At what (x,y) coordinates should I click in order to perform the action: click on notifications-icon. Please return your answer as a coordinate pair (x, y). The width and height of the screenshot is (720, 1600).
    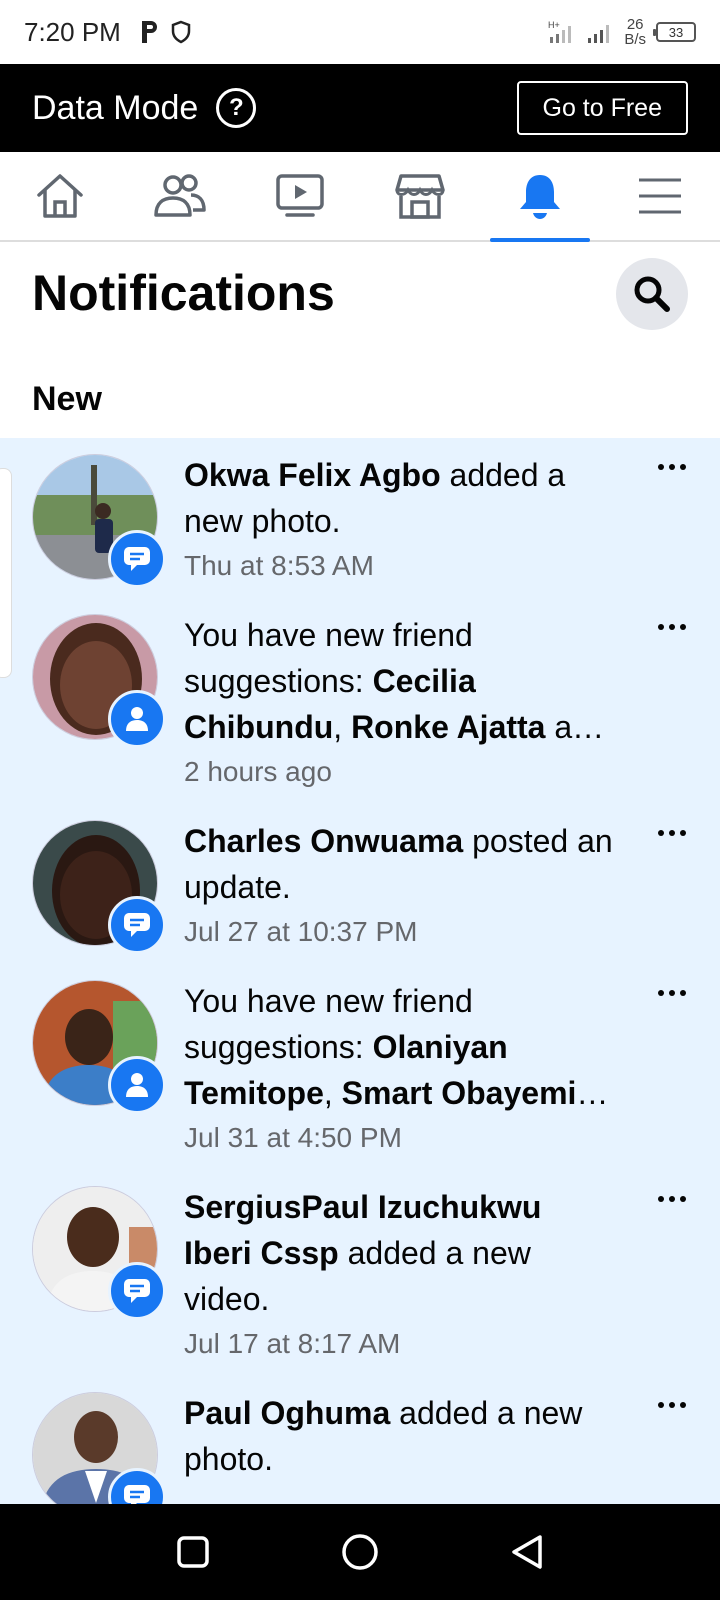
    Looking at the image, I should click on (540, 197).